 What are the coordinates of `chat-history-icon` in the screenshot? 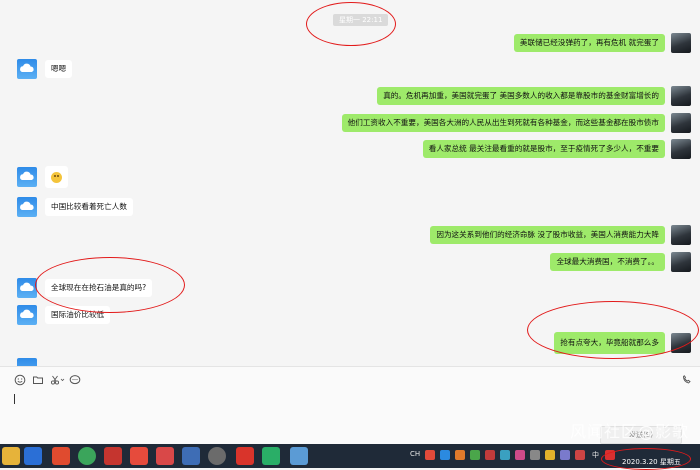 It's located at (75, 380).